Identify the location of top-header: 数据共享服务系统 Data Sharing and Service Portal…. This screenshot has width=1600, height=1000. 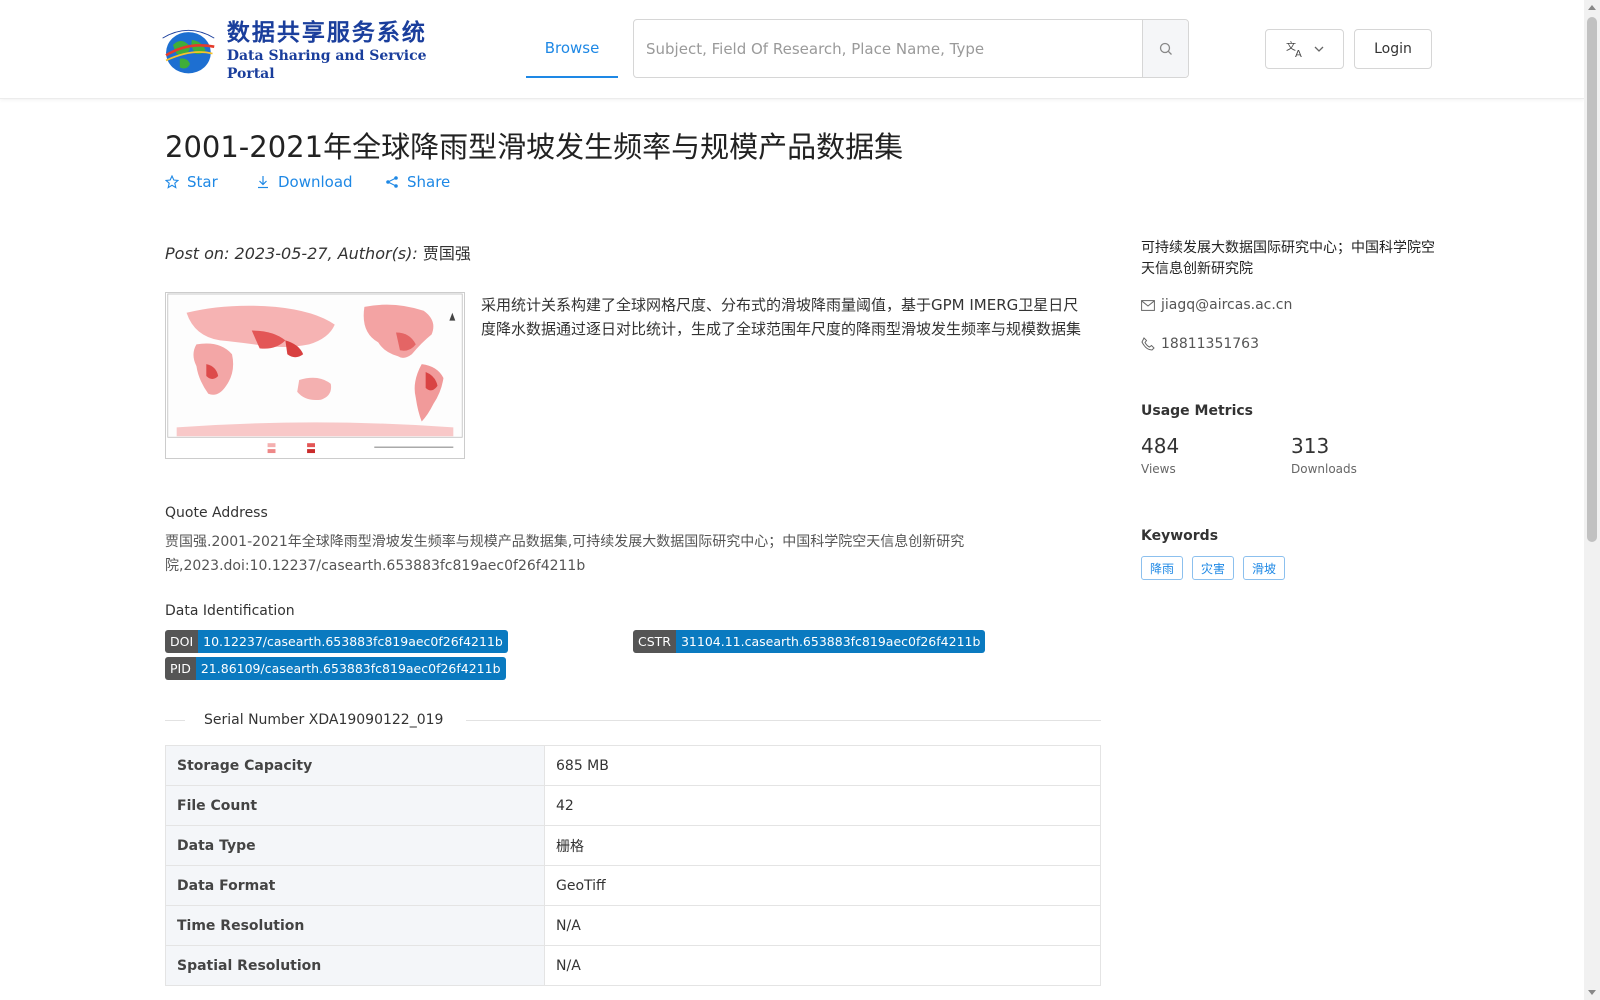
(792, 49).